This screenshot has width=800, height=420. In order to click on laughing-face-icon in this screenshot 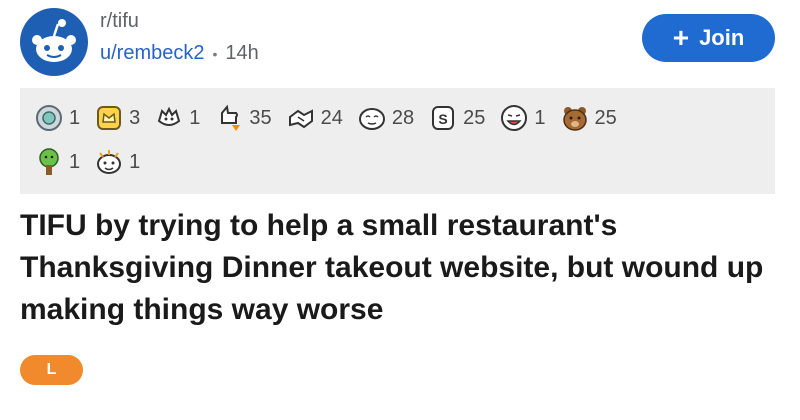, I will do `click(514, 118)`.